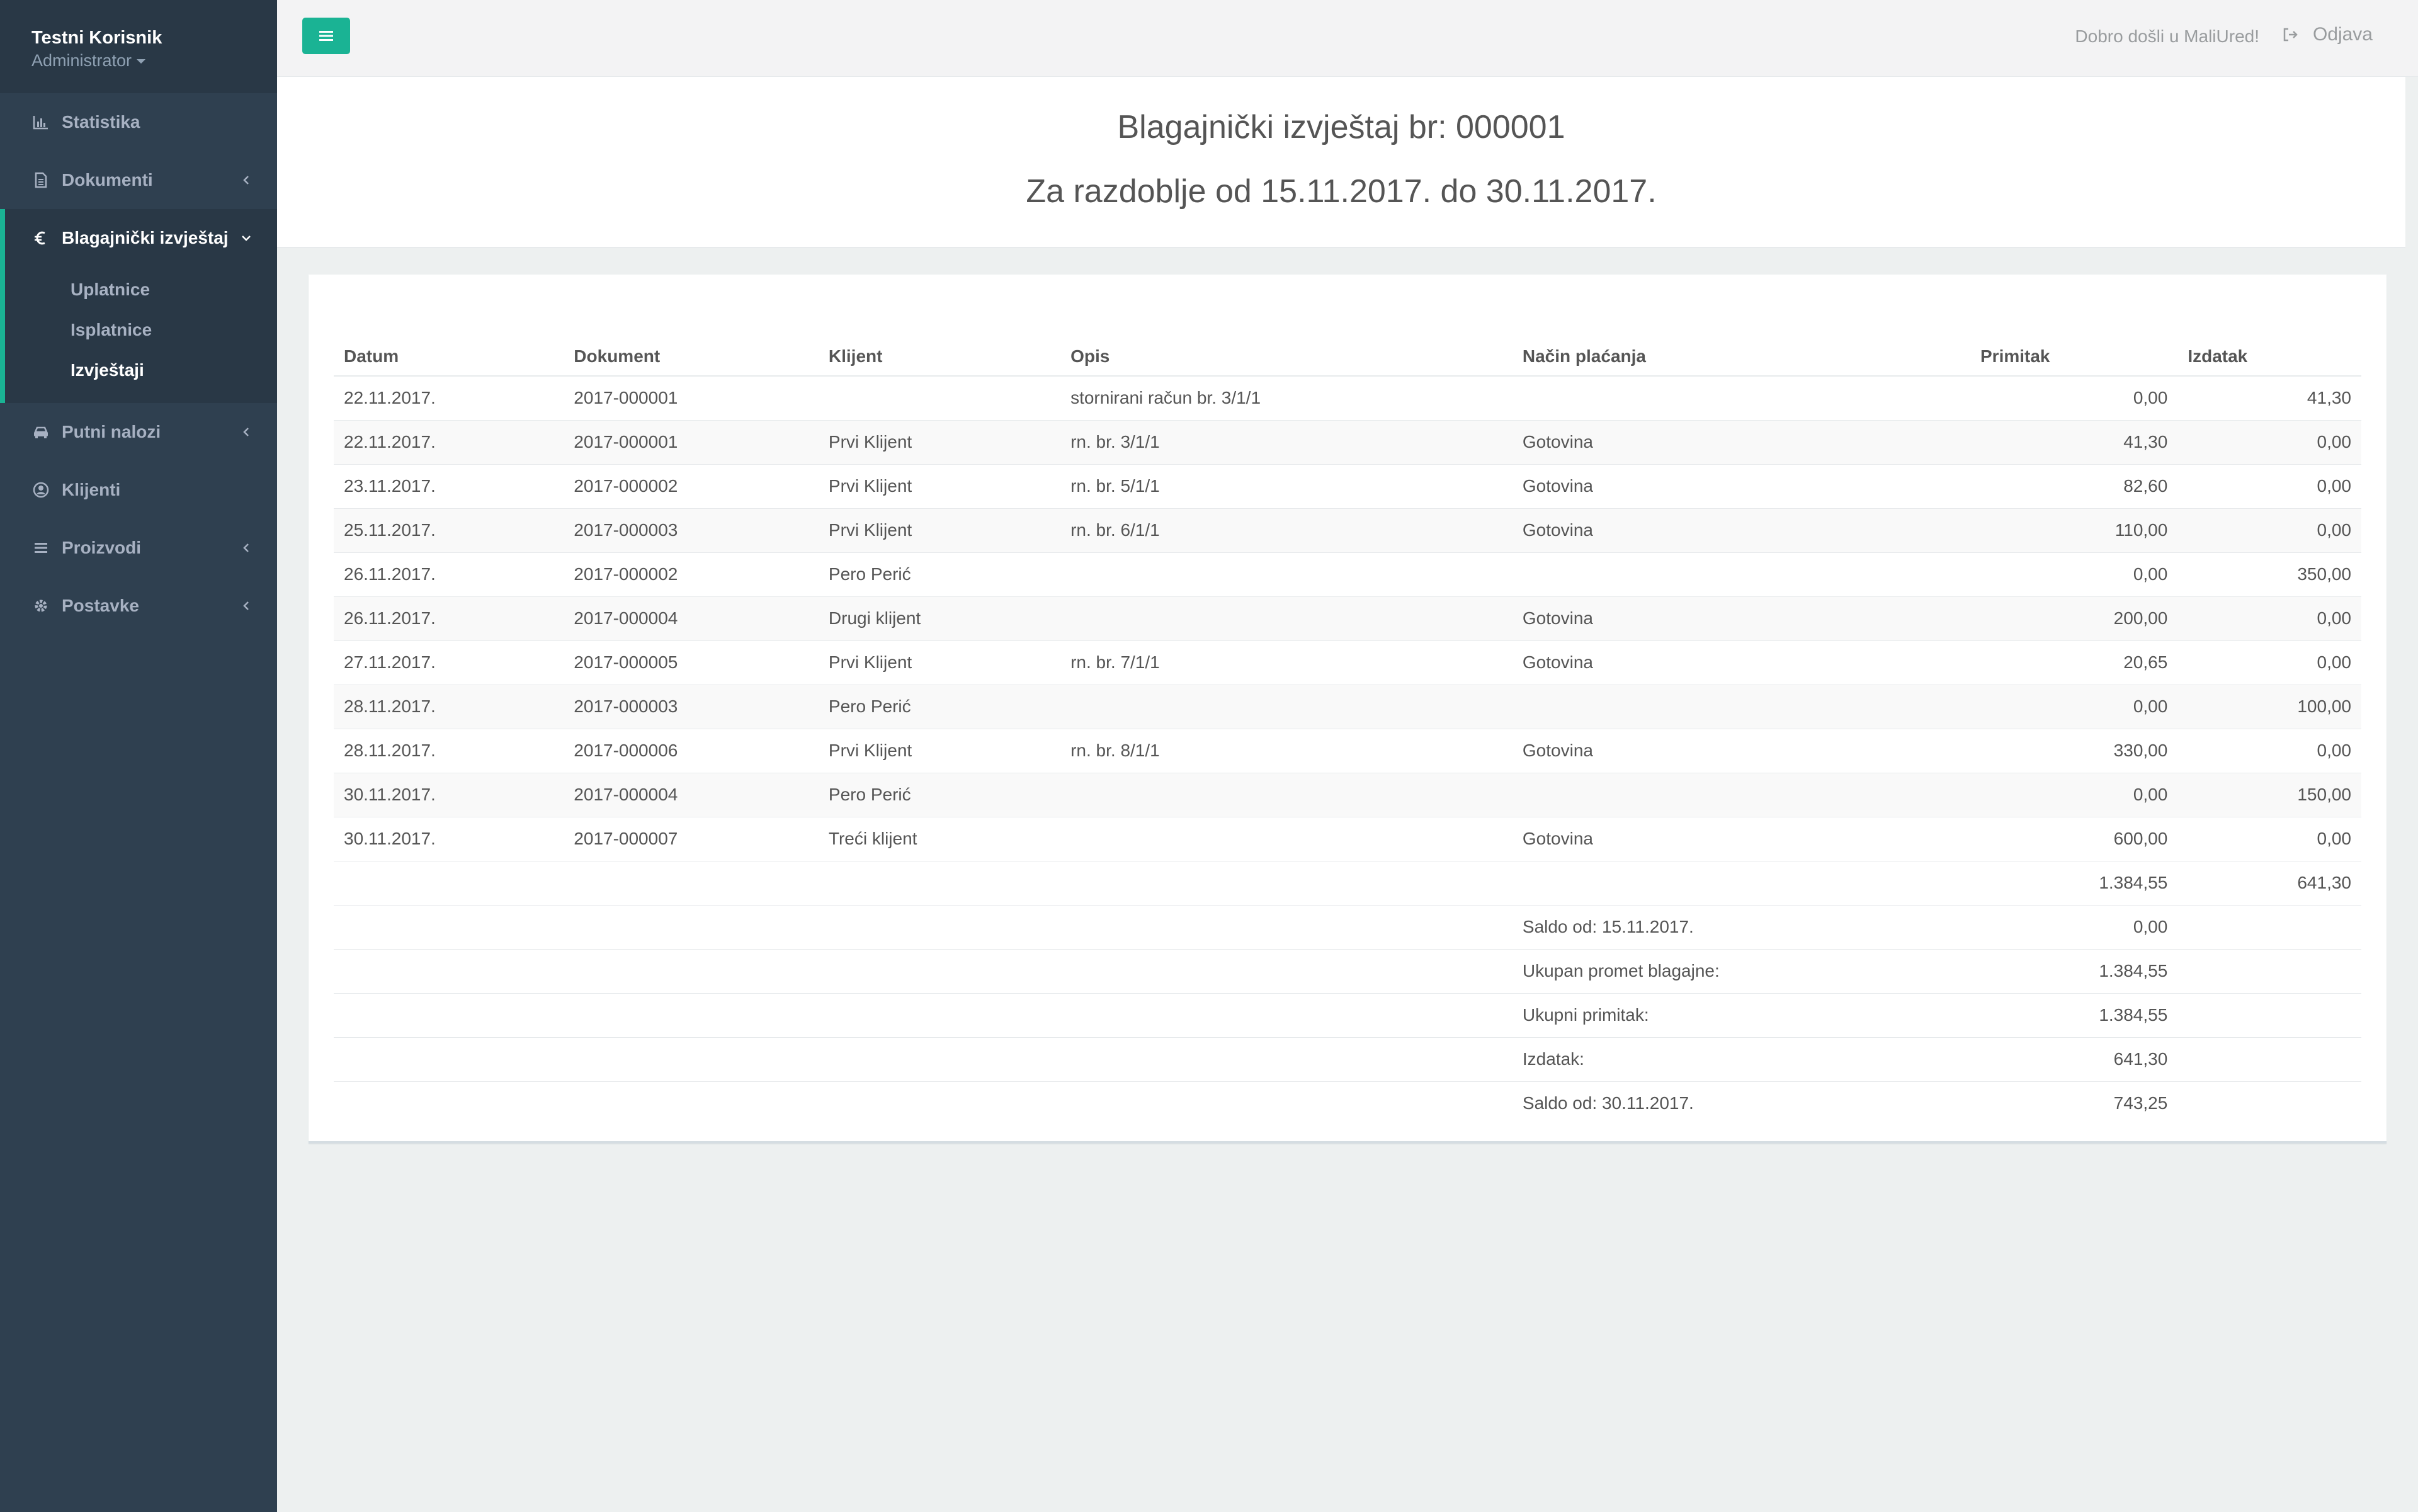  Describe the element at coordinates (1347, 884) in the screenshot. I see `totals-row: 1.384,55 641,30` at that location.